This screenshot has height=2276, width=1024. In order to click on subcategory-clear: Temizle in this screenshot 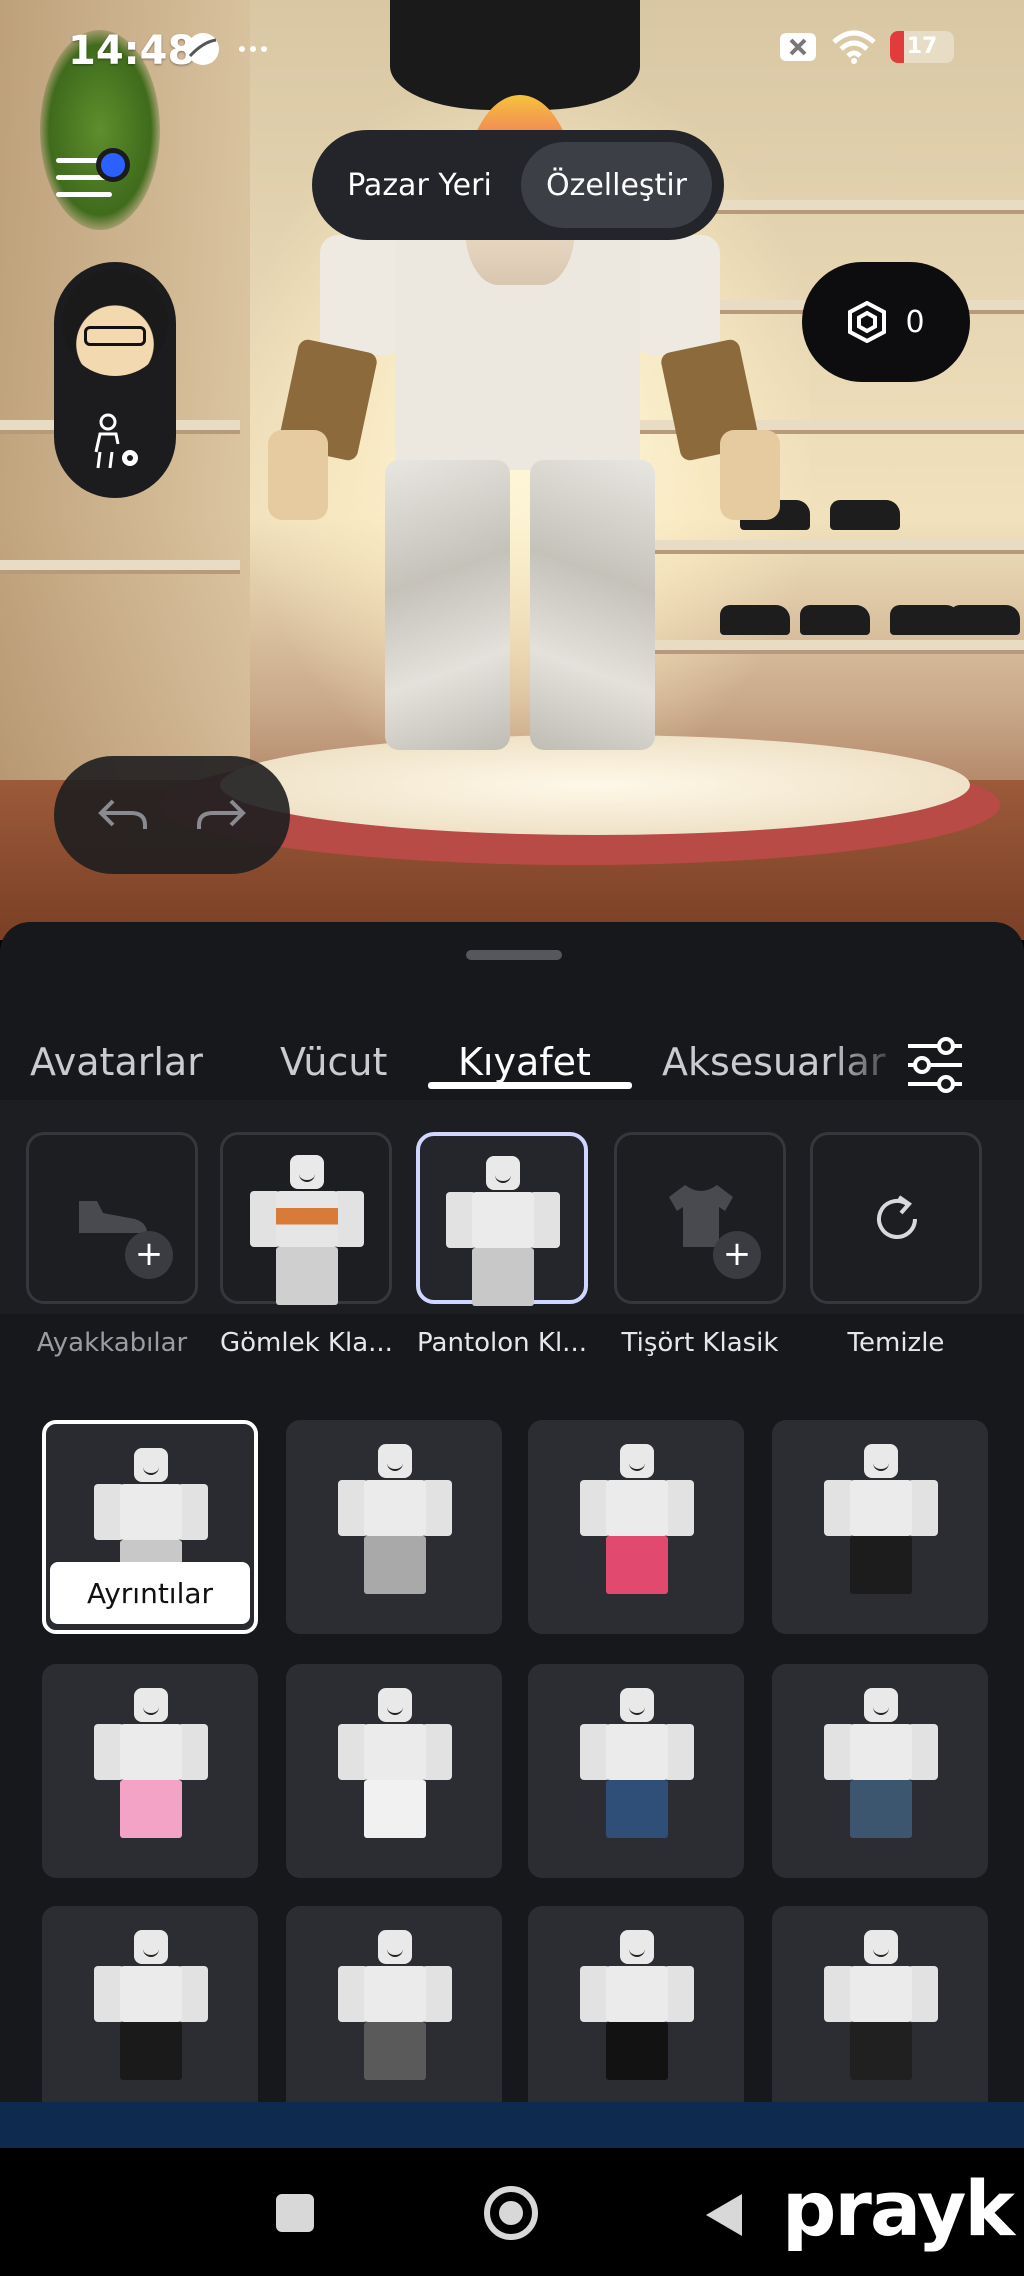, I will do `click(896, 1245)`.